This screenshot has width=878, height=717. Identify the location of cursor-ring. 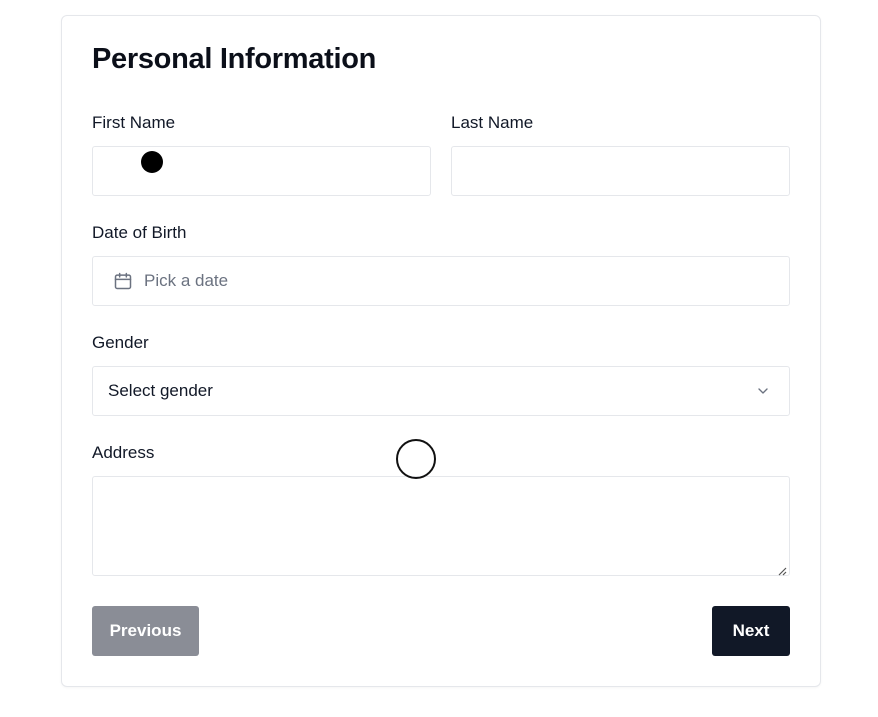
(416, 459).